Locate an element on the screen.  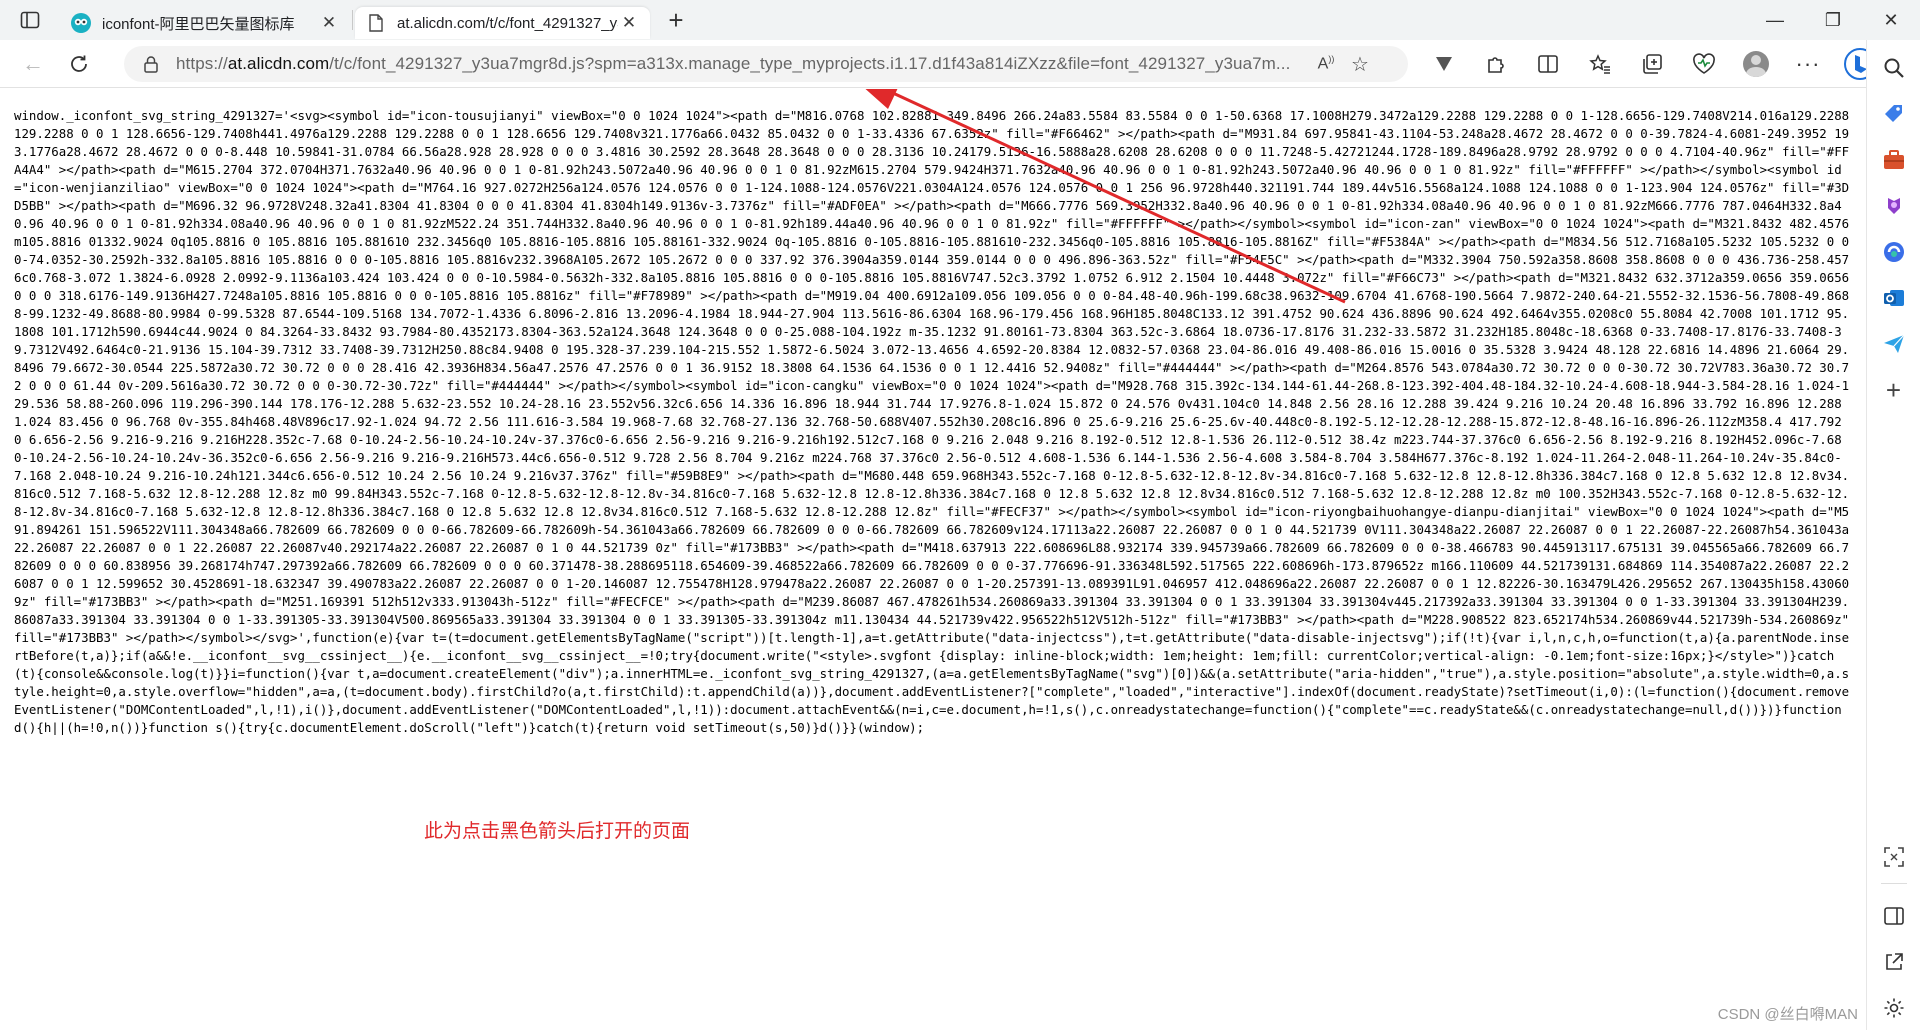
sidebar-search-button is located at coordinates (1894, 68).